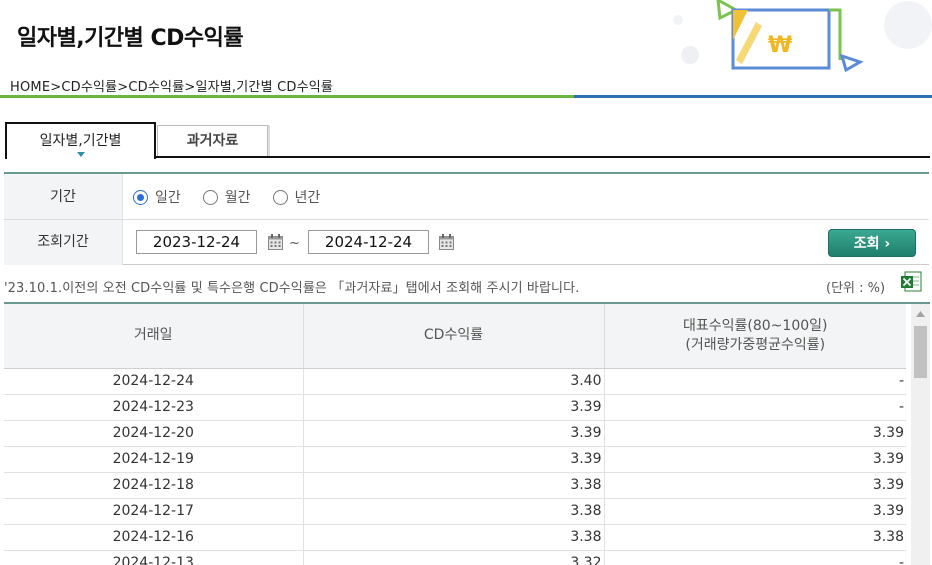  Describe the element at coordinates (63, 196) in the screenshot. I see `period-label: 기간` at that location.